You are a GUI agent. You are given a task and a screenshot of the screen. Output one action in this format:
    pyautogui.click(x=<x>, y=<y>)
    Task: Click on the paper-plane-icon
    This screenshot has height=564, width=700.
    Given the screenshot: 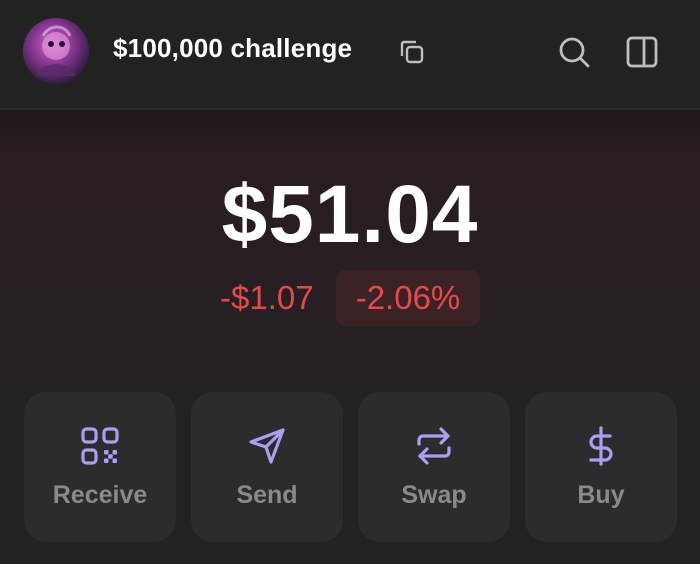 What is the action you would take?
    pyautogui.click(x=267, y=446)
    